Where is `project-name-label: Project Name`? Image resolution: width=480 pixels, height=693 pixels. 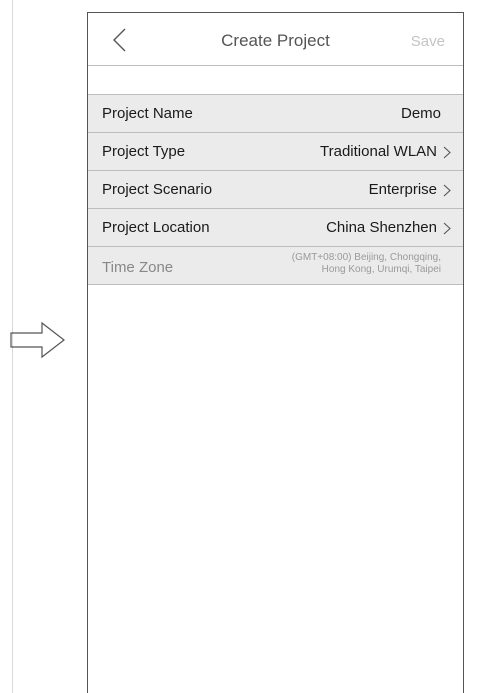 project-name-label: Project Name is located at coordinates (147, 113).